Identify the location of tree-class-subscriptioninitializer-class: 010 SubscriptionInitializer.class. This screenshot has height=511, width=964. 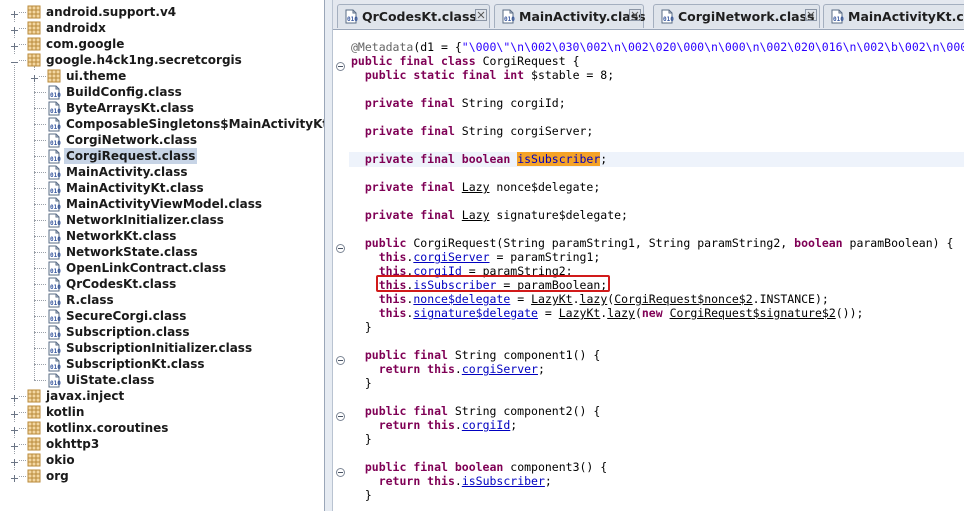
(162, 348).